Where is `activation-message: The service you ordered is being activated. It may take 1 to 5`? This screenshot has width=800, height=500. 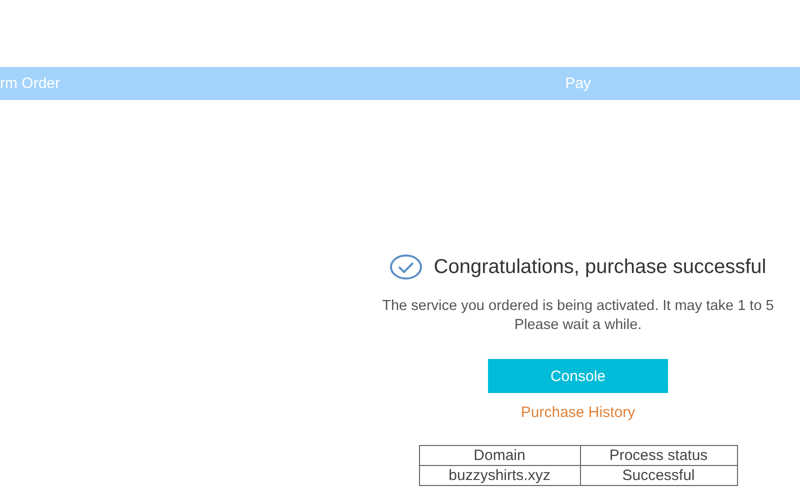 activation-message: The service you ordered is being activated. It may take 1 to 5 is located at coordinates (578, 306).